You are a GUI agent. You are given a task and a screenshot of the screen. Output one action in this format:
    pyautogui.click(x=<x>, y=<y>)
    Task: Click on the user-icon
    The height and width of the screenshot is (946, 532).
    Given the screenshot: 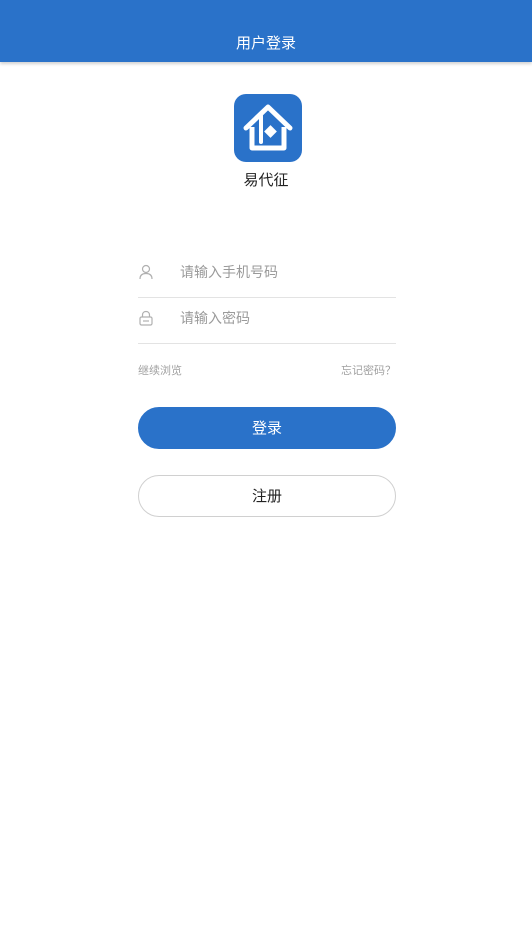 What is the action you would take?
    pyautogui.click(x=146, y=272)
    